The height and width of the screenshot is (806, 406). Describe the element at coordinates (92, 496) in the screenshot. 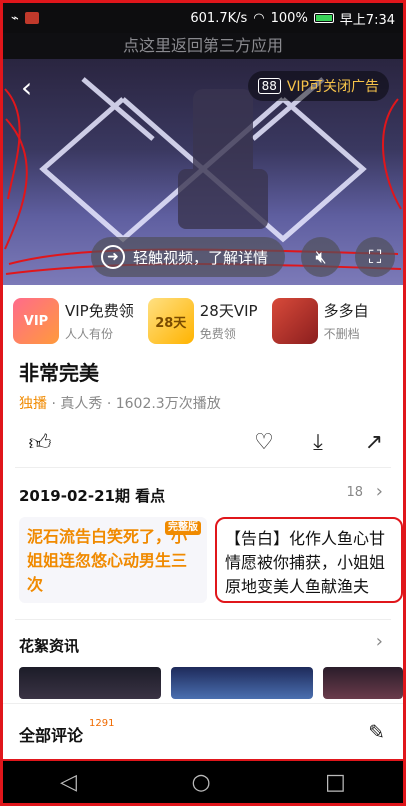

I see `episode-header: 2019-02-21期 看点` at that location.